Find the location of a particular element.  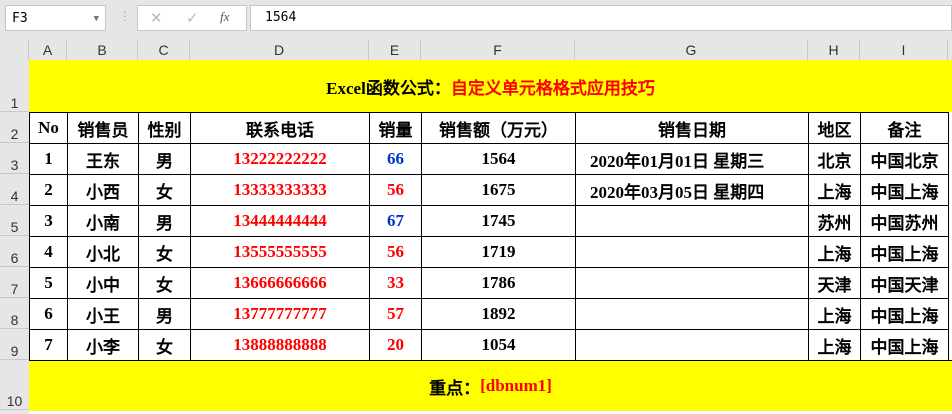

cell: 小西 is located at coordinates (103, 190).